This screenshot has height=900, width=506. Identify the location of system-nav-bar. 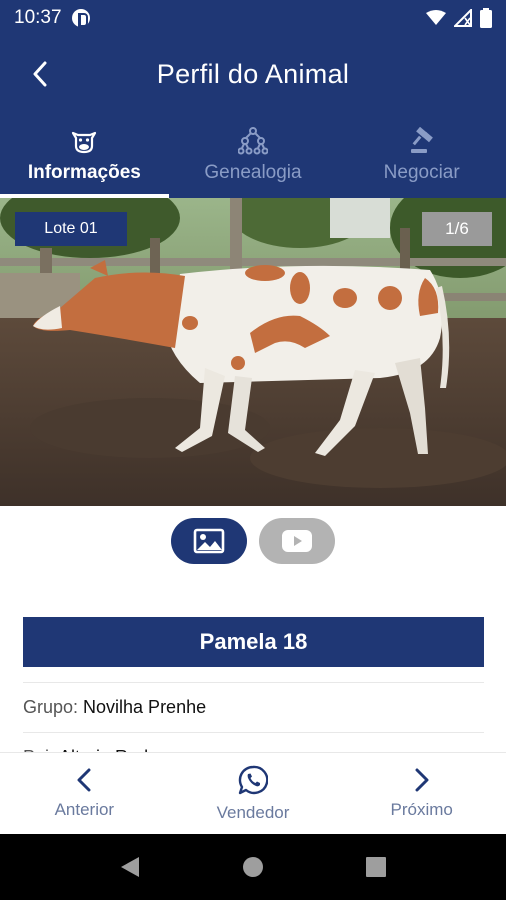
(253, 867).